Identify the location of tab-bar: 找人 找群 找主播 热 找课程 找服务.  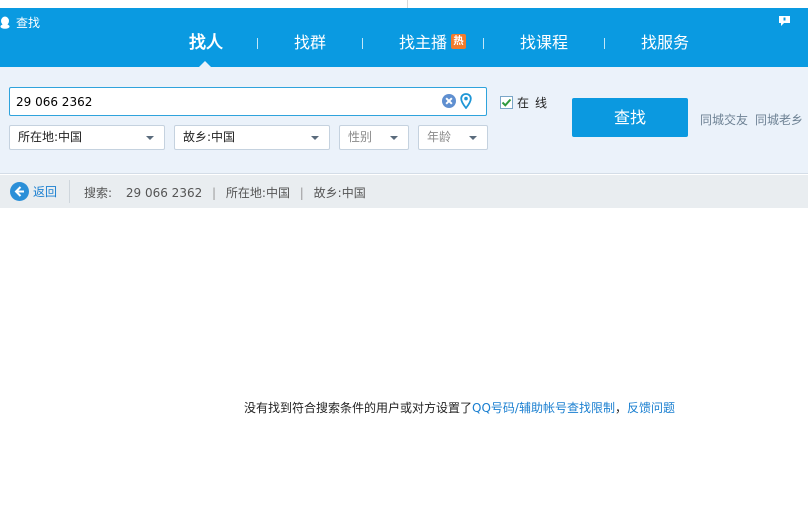
(404, 37).